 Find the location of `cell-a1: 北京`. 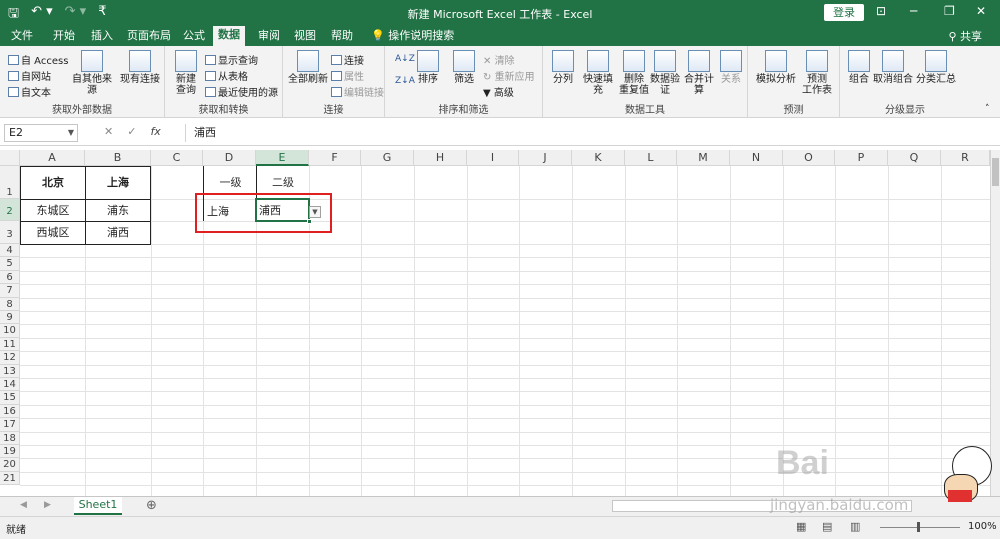

cell-a1: 北京 is located at coordinates (53, 183).